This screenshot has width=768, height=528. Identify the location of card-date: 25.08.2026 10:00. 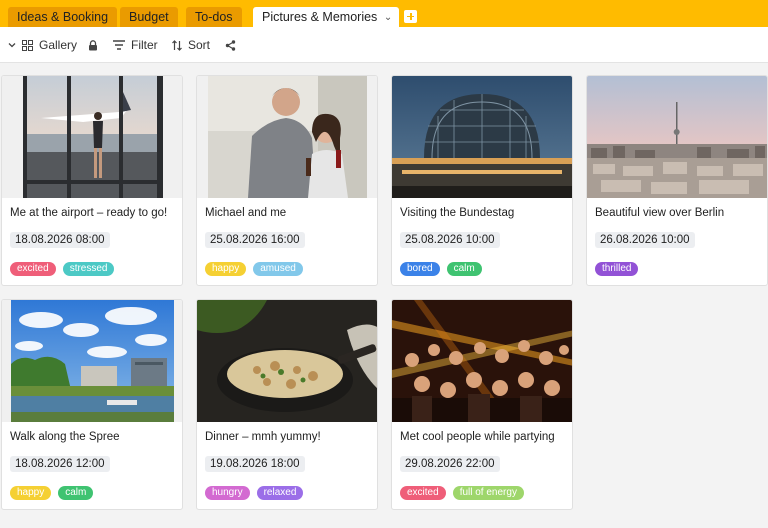
(450, 240).